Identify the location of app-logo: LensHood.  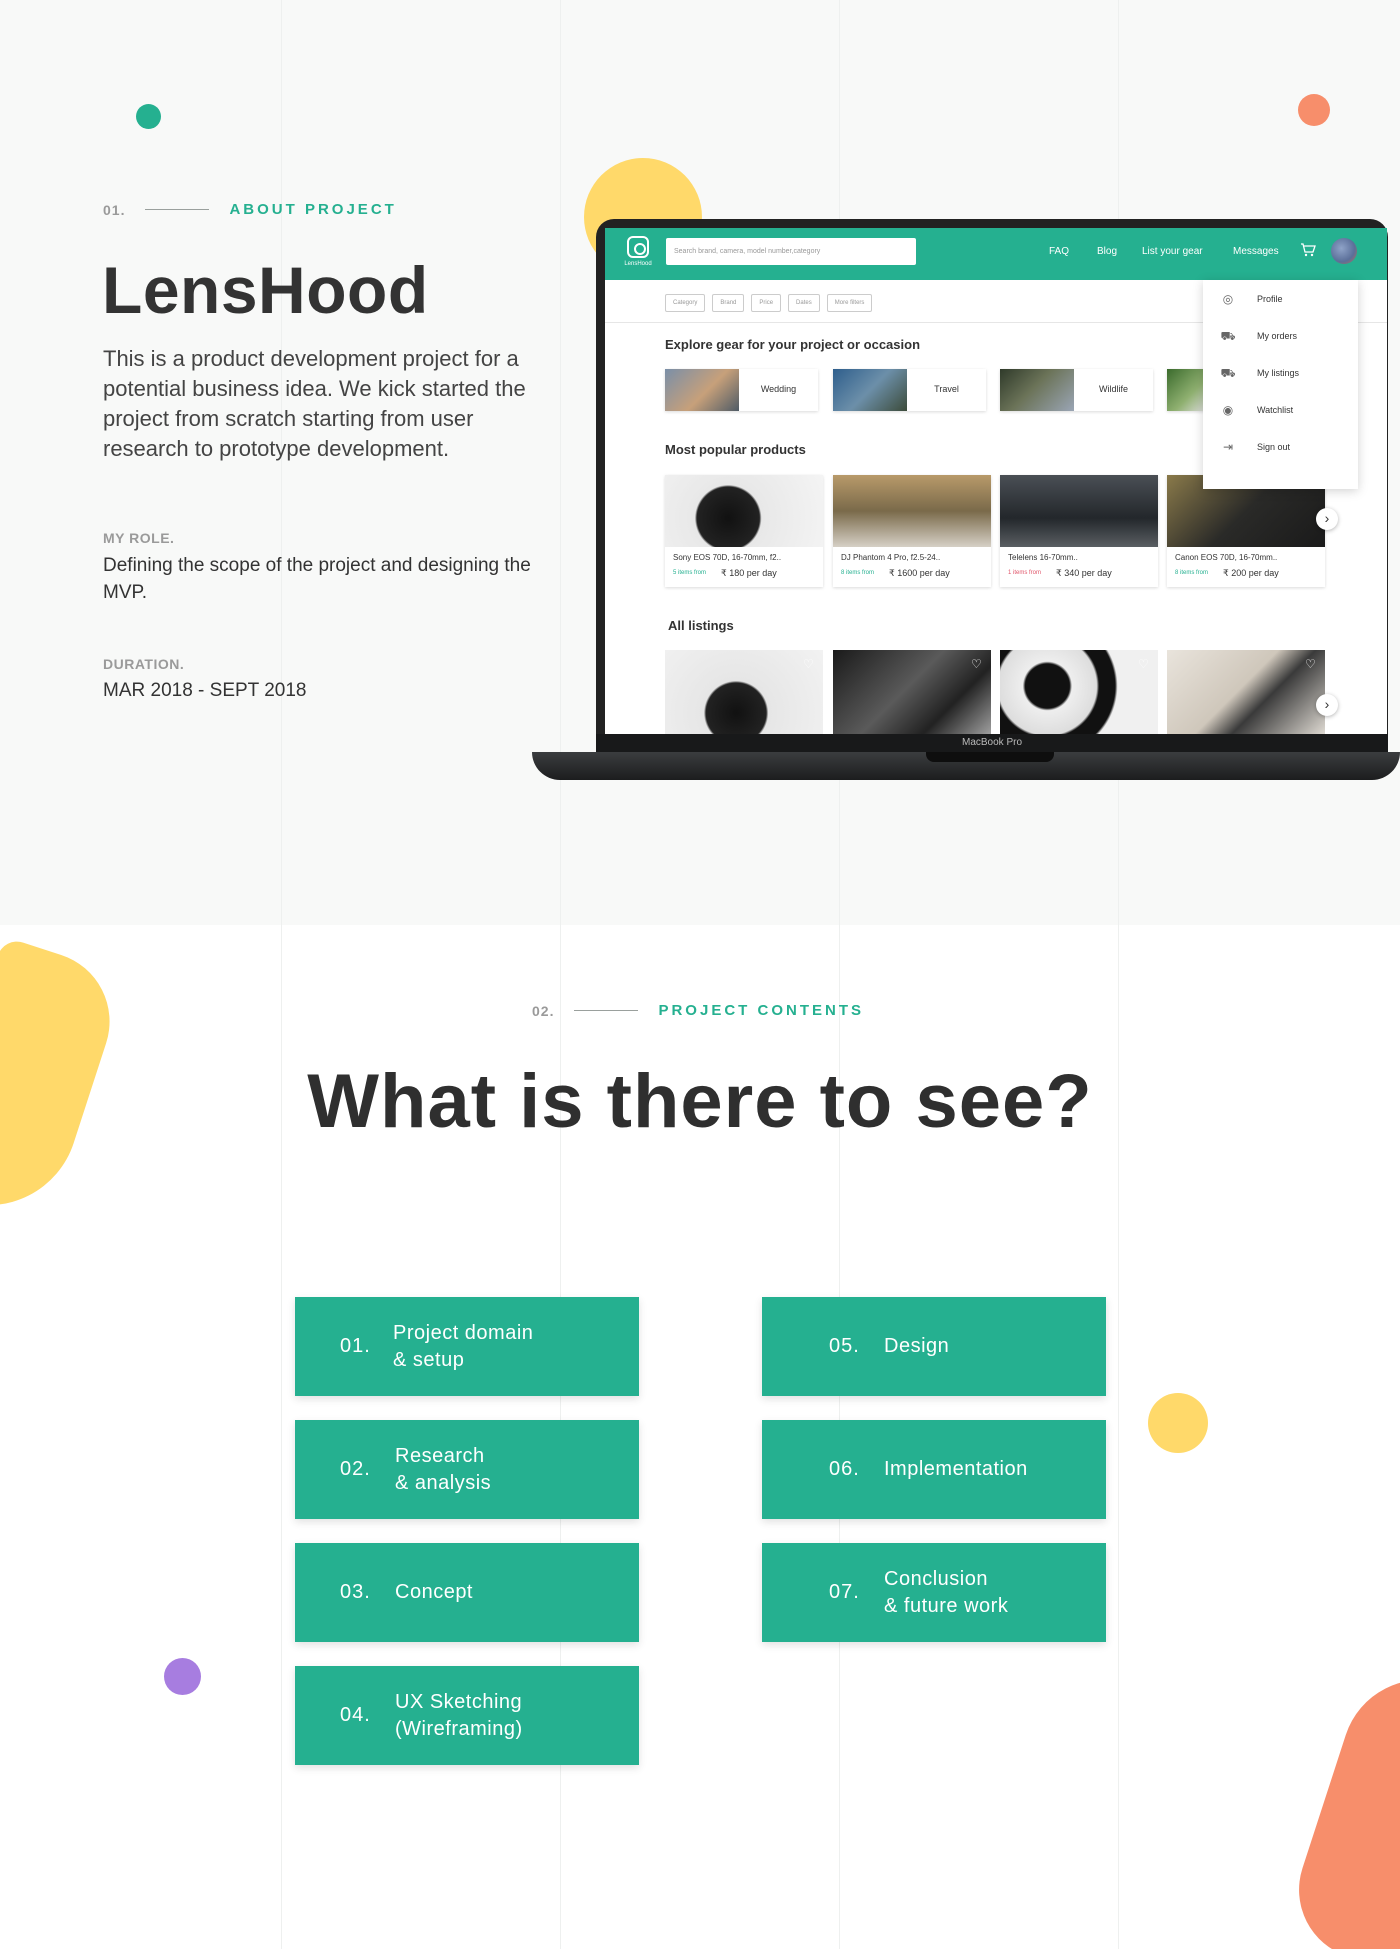
(638, 251).